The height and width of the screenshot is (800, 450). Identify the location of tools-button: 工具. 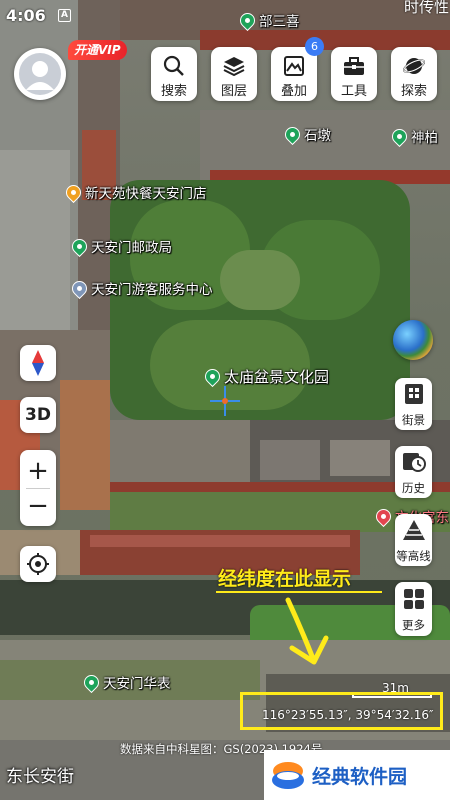
(354, 74).